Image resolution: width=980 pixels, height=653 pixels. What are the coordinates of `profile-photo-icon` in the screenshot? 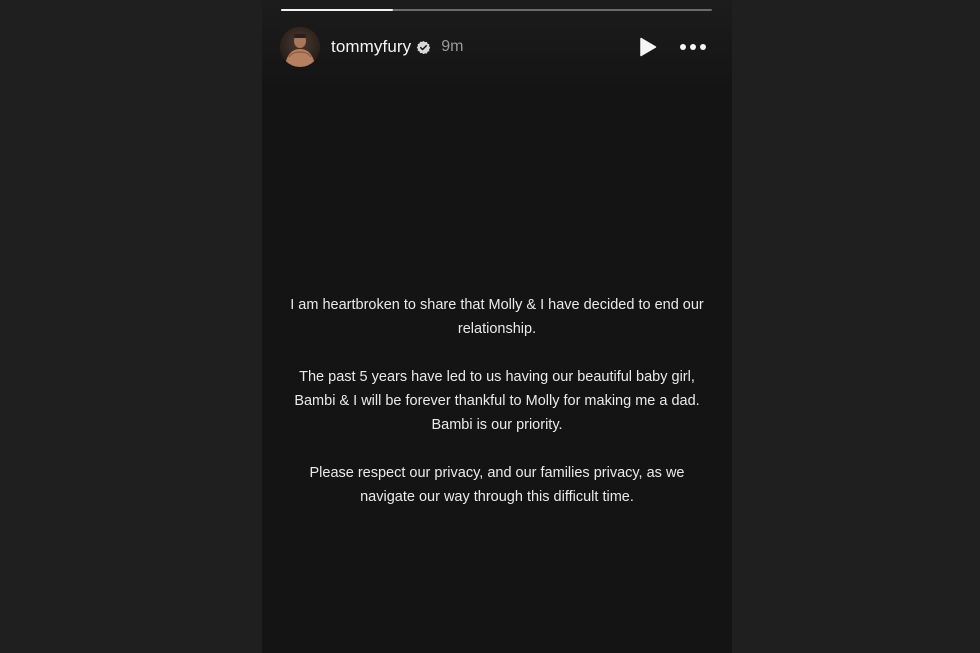 It's located at (300, 47).